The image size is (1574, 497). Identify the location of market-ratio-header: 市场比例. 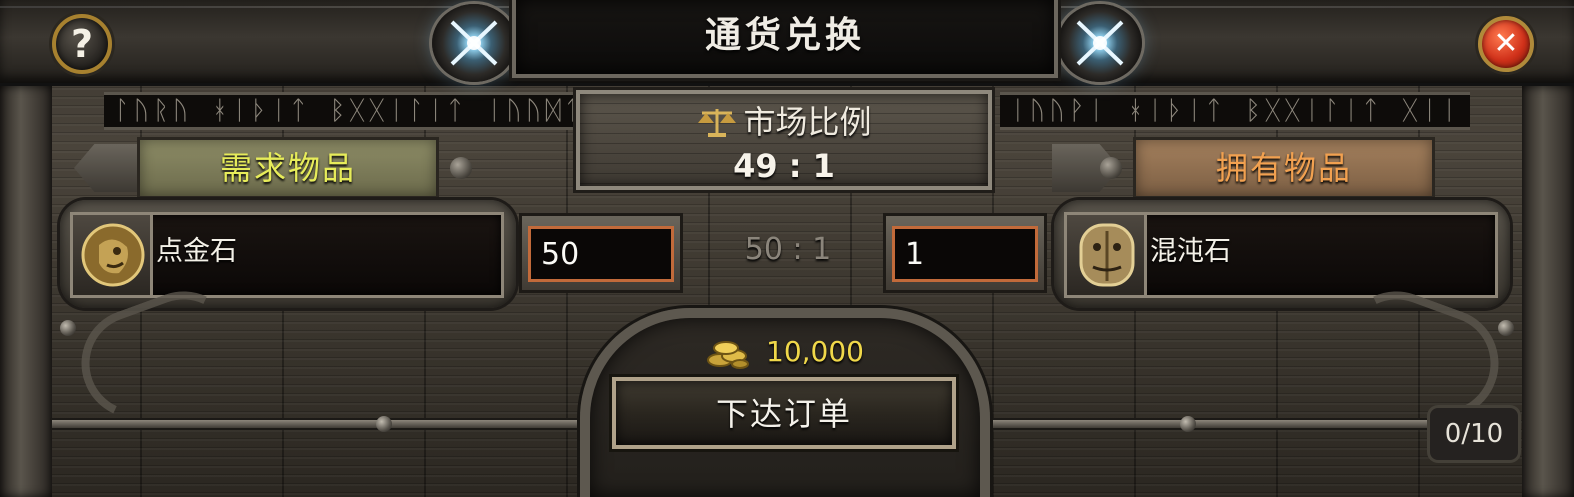
(784, 122).